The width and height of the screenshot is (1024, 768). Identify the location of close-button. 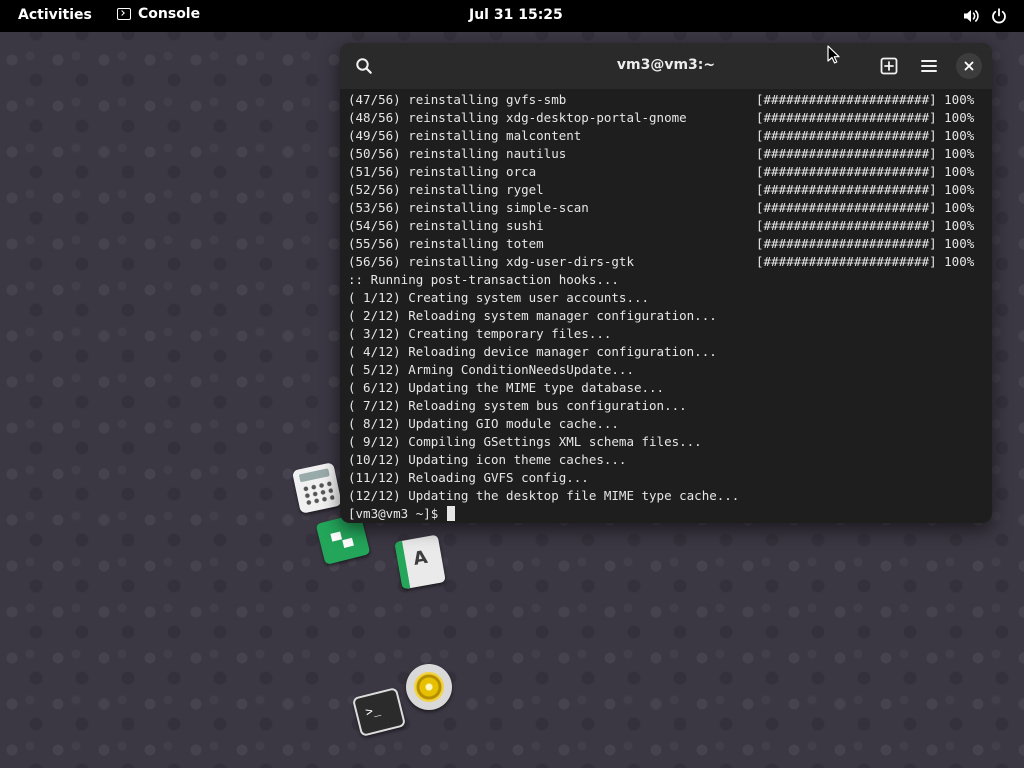
(969, 66).